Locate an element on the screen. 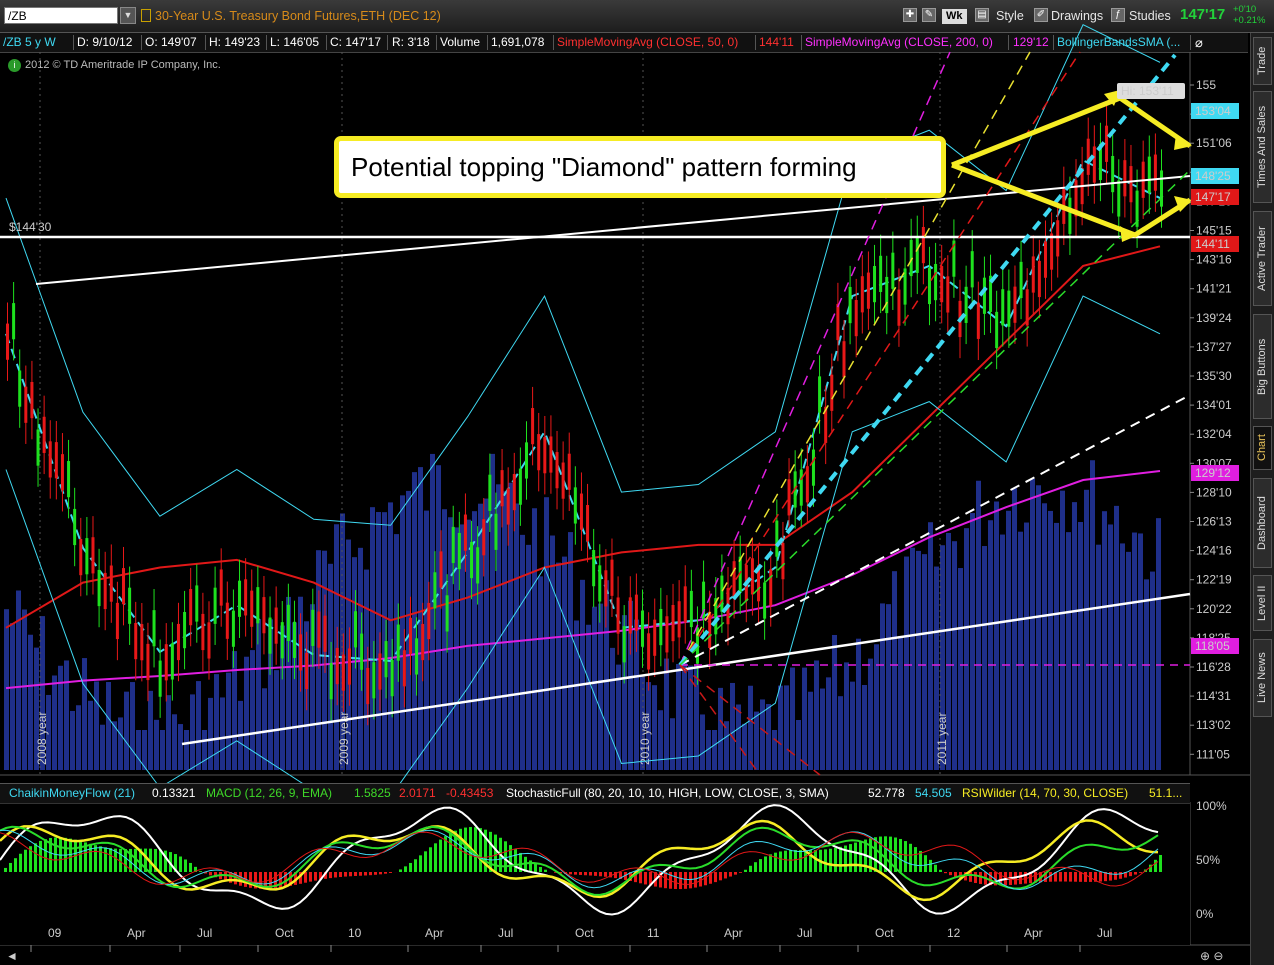 This screenshot has height=965, width=1274. sidebar-tab-big-buttons: Big Buttons is located at coordinates (1262, 366).